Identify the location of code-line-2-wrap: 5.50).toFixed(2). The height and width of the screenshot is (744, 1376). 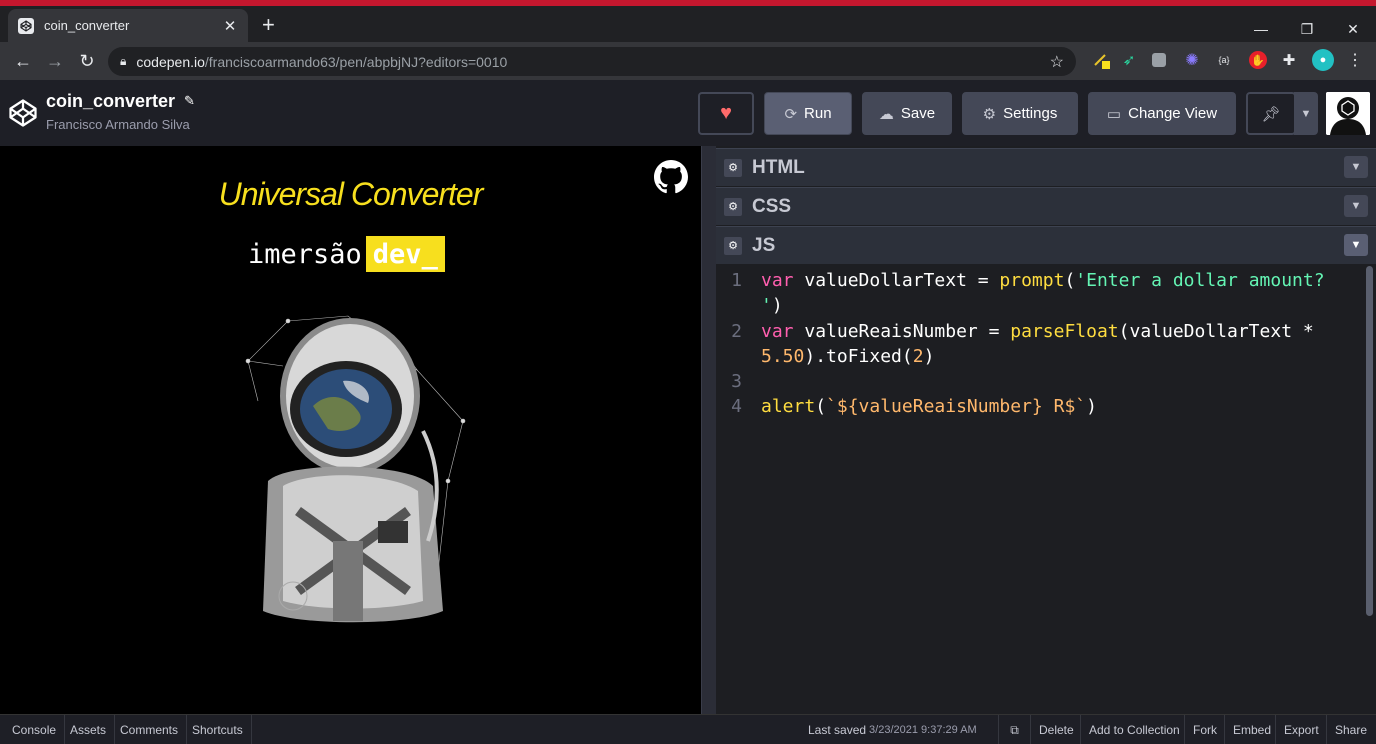
(847, 356).